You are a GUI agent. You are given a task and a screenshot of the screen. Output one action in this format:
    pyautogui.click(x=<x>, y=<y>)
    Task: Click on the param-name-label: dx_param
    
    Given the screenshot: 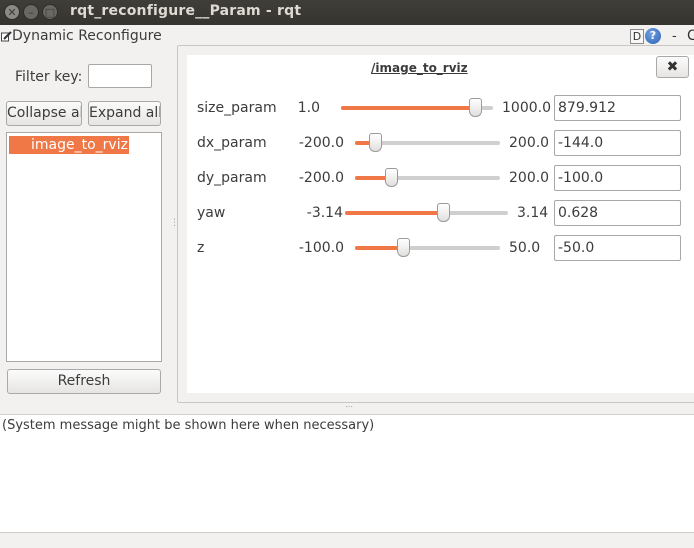 What is the action you would take?
    pyautogui.click(x=232, y=143)
    